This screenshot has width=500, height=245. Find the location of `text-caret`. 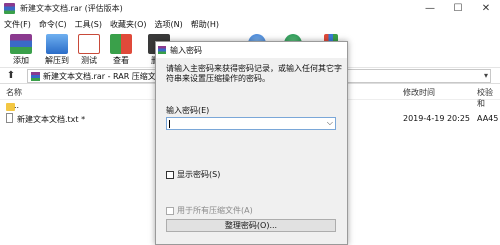

text-caret is located at coordinates (169, 124).